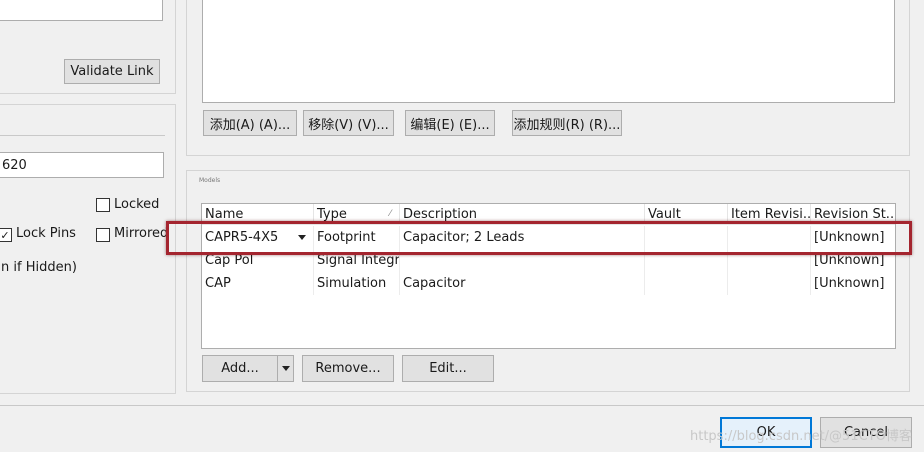 Image resolution: width=924 pixels, height=452 pixels. I want to click on left-divider, so click(82, 135).